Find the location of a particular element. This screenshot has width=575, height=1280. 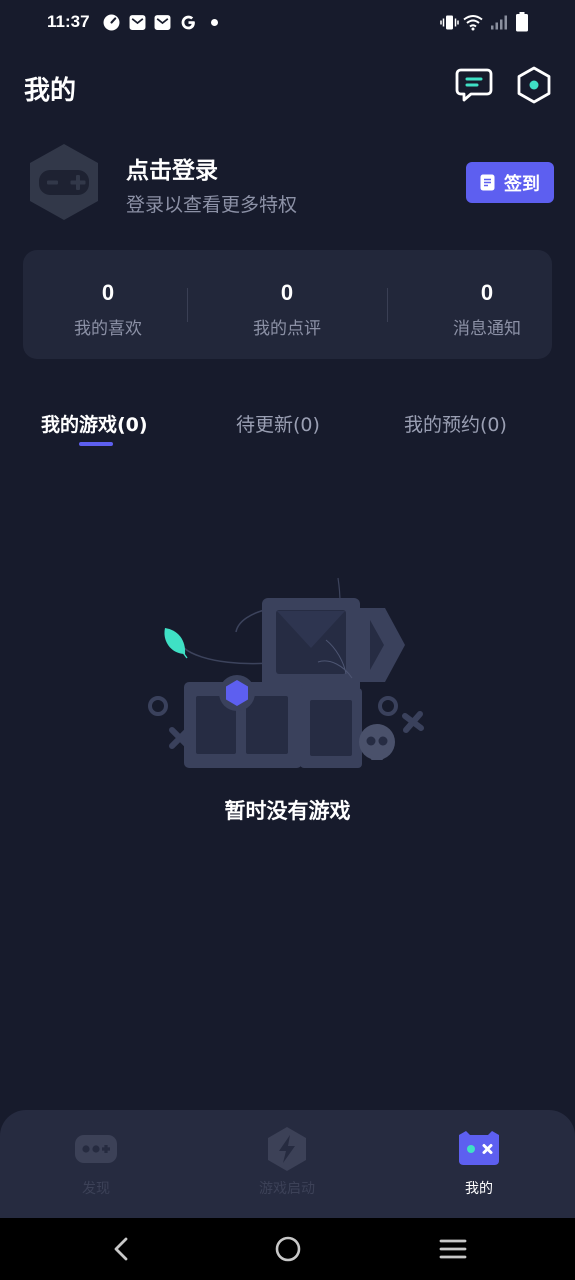

login-subtitle: 登录以查看更多特权 is located at coordinates (212, 205).